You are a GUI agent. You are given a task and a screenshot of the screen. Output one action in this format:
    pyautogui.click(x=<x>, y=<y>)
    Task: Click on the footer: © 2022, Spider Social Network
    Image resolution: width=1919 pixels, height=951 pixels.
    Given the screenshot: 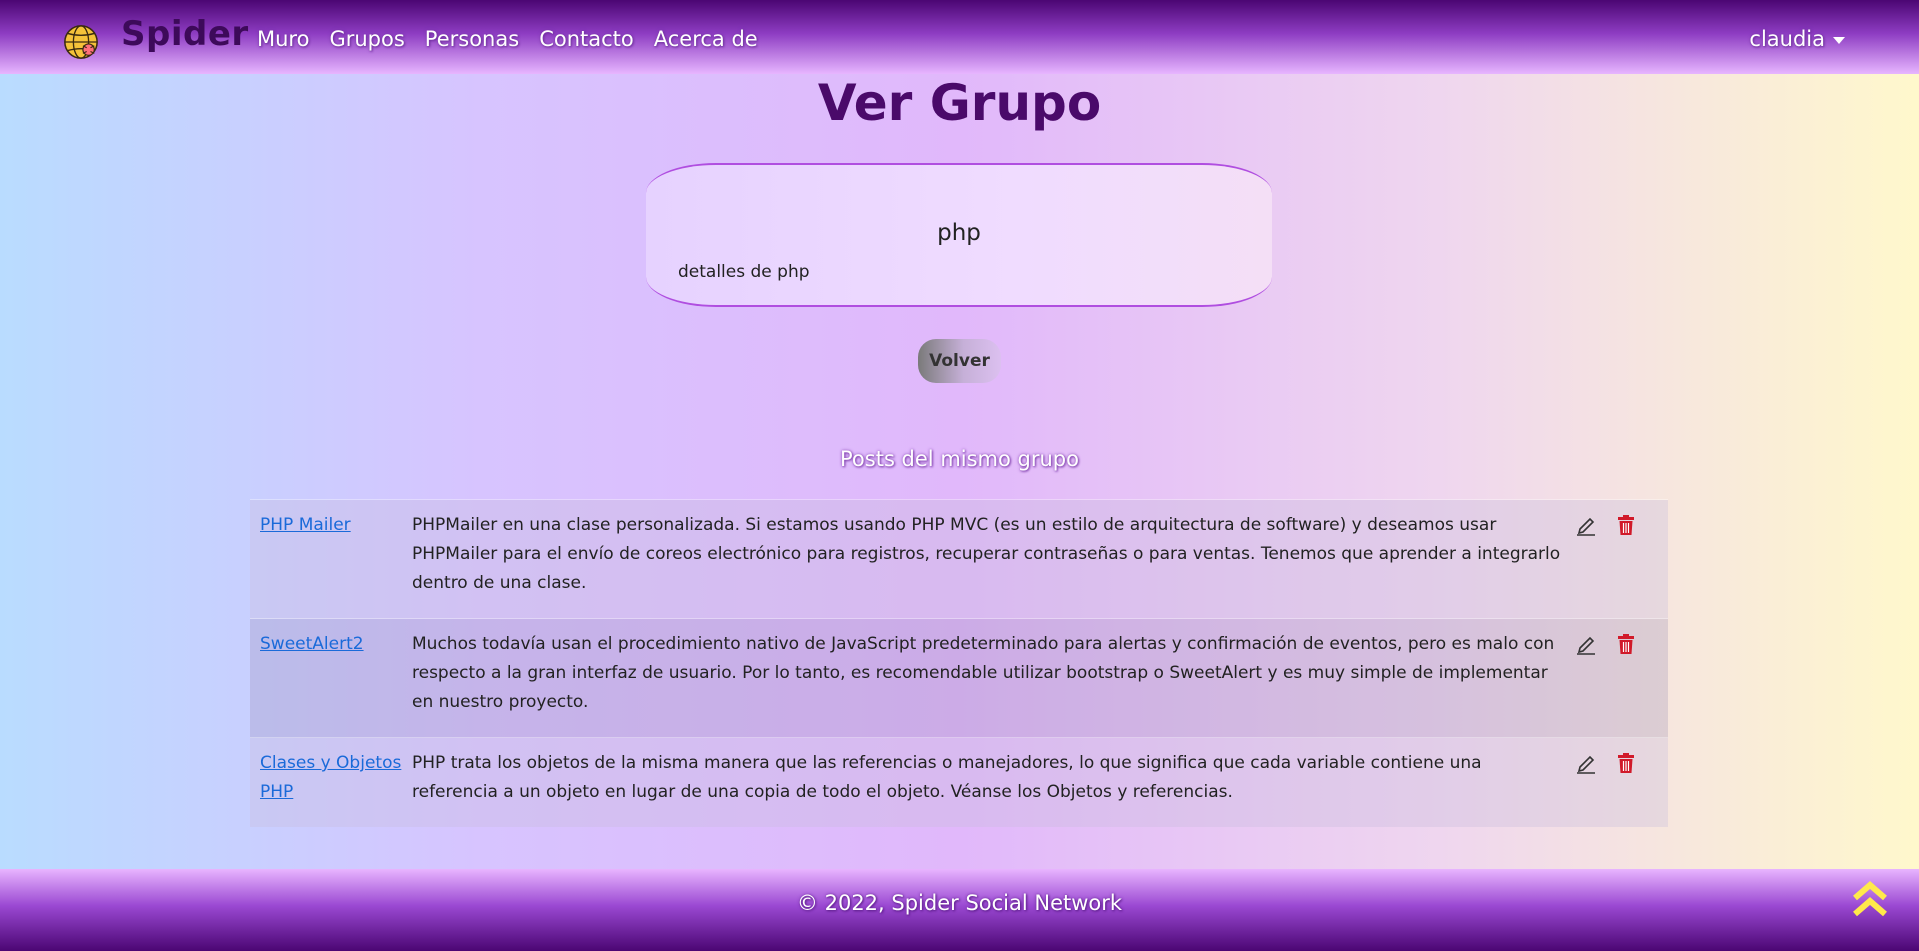 What is the action you would take?
    pyautogui.click(x=959, y=910)
    